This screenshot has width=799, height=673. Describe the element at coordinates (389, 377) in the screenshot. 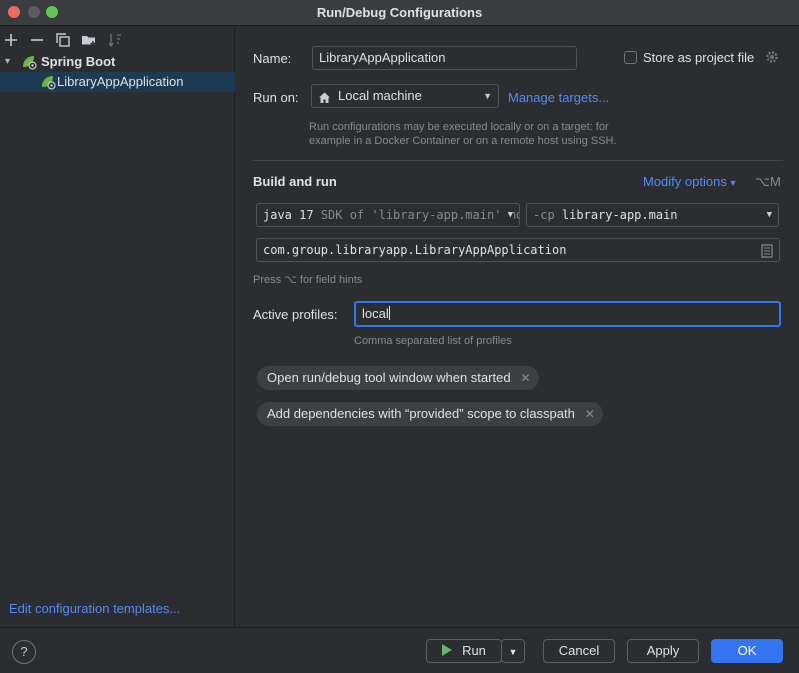

I see `option-chip-label: Open run/debug tool window when started` at that location.